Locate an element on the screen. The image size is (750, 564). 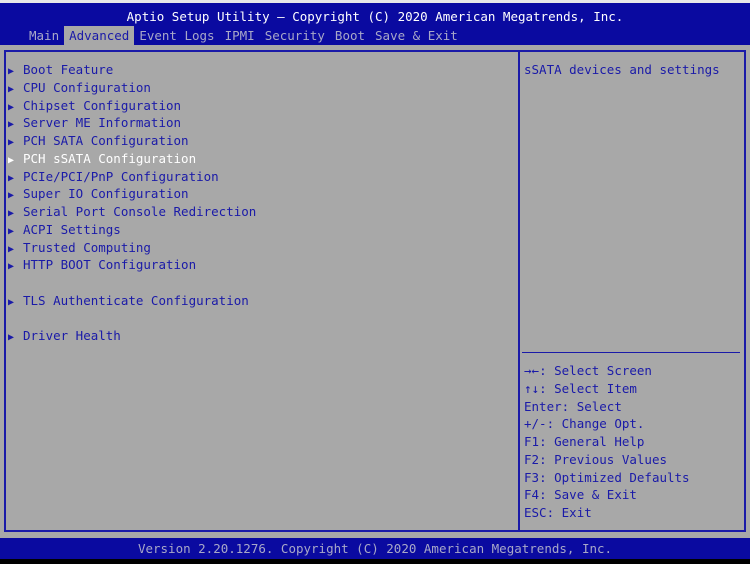
tab-ipmi: IPMI is located at coordinates (240, 35).